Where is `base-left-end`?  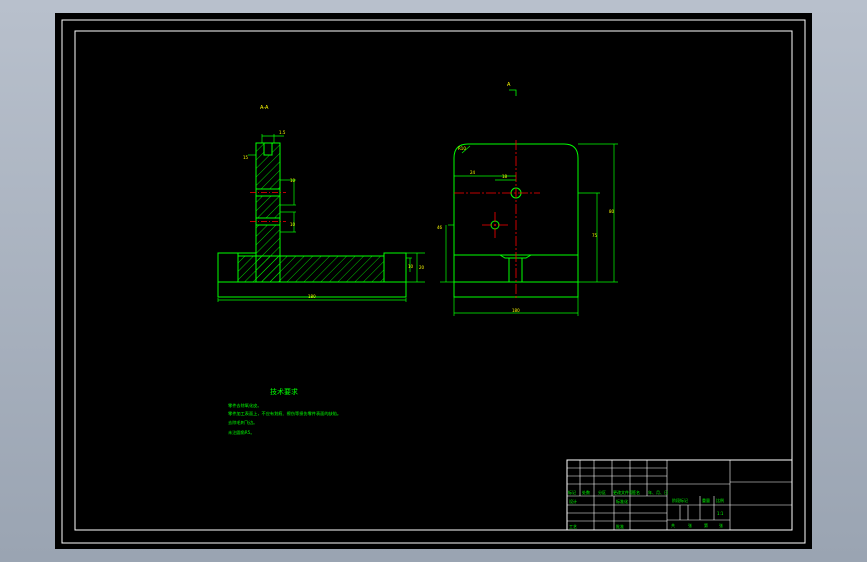 base-left-end is located at coordinates (228, 267).